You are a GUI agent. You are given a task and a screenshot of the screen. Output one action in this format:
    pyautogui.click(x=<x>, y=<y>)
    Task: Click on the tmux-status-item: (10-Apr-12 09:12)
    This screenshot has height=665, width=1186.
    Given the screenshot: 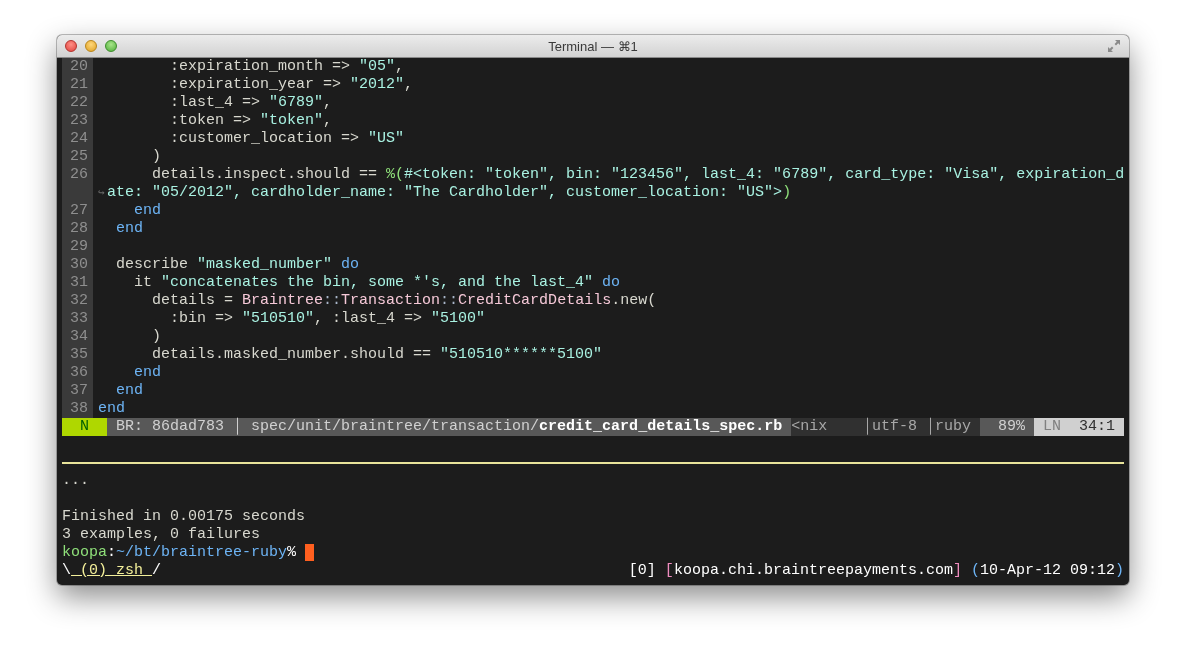 What is the action you would take?
    pyautogui.click(x=1047, y=571)
    